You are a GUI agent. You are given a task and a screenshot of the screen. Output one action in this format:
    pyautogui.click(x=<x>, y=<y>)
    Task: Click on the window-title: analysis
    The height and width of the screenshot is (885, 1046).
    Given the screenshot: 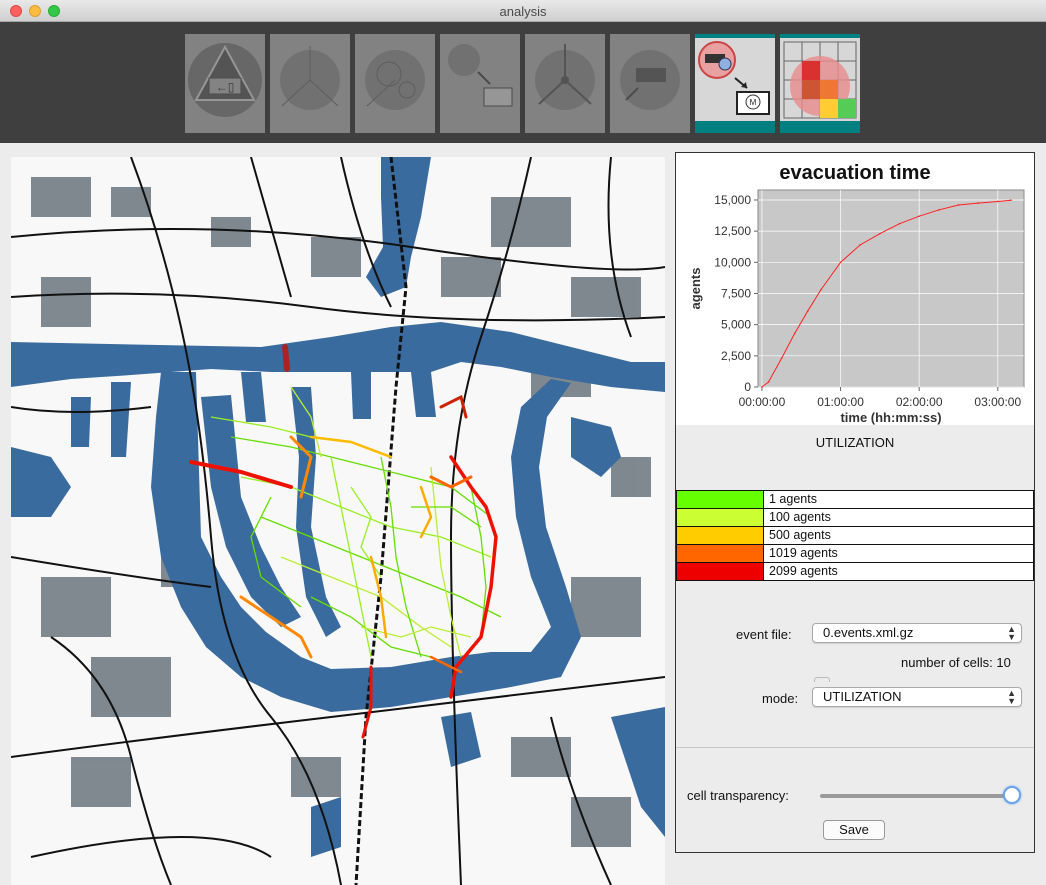 What is the action you would take?
    pyautogui.click(x=523, y=11)
    